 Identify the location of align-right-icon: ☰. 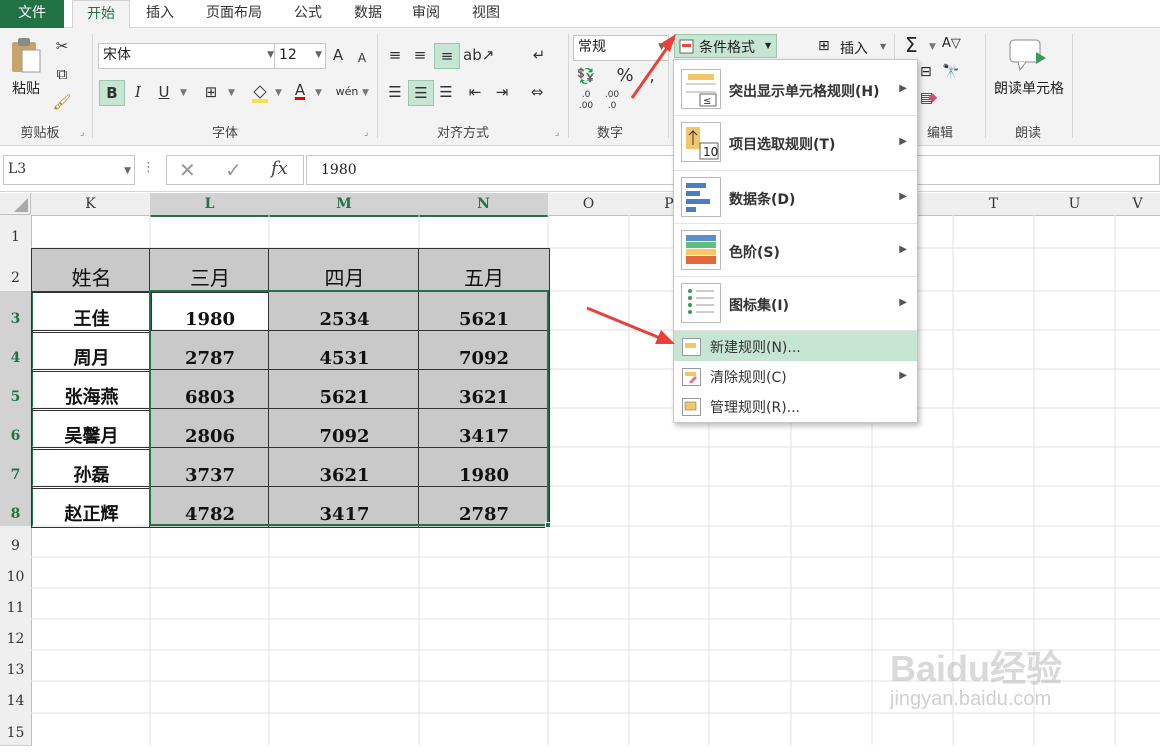
(446, 92).